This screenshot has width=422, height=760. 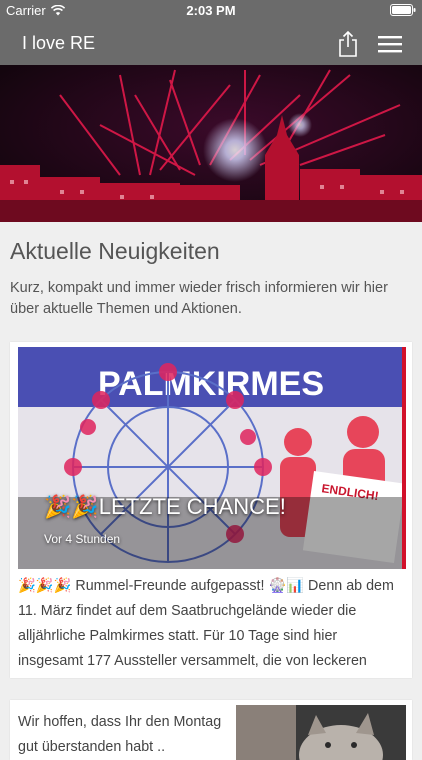 I want to click on news-timestamp: Vor 4 Stunden, so click(x=82, y=539).